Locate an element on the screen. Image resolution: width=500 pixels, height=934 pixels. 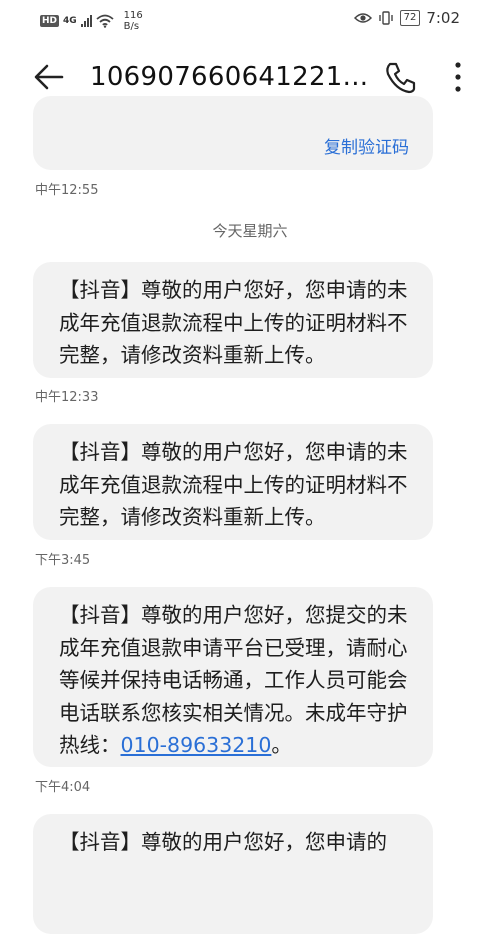
message-time: 中午12:33 is located at coordinates (67, 397).